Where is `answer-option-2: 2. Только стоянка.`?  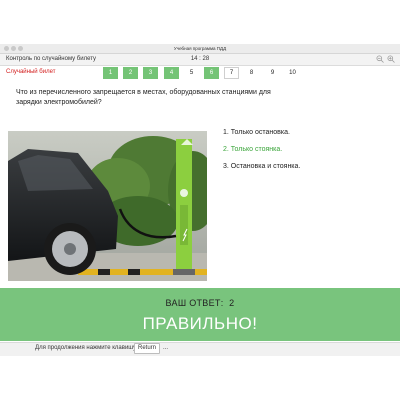 answer-option-2: 2. Только стоянка. is located at coordinates (308, 149).